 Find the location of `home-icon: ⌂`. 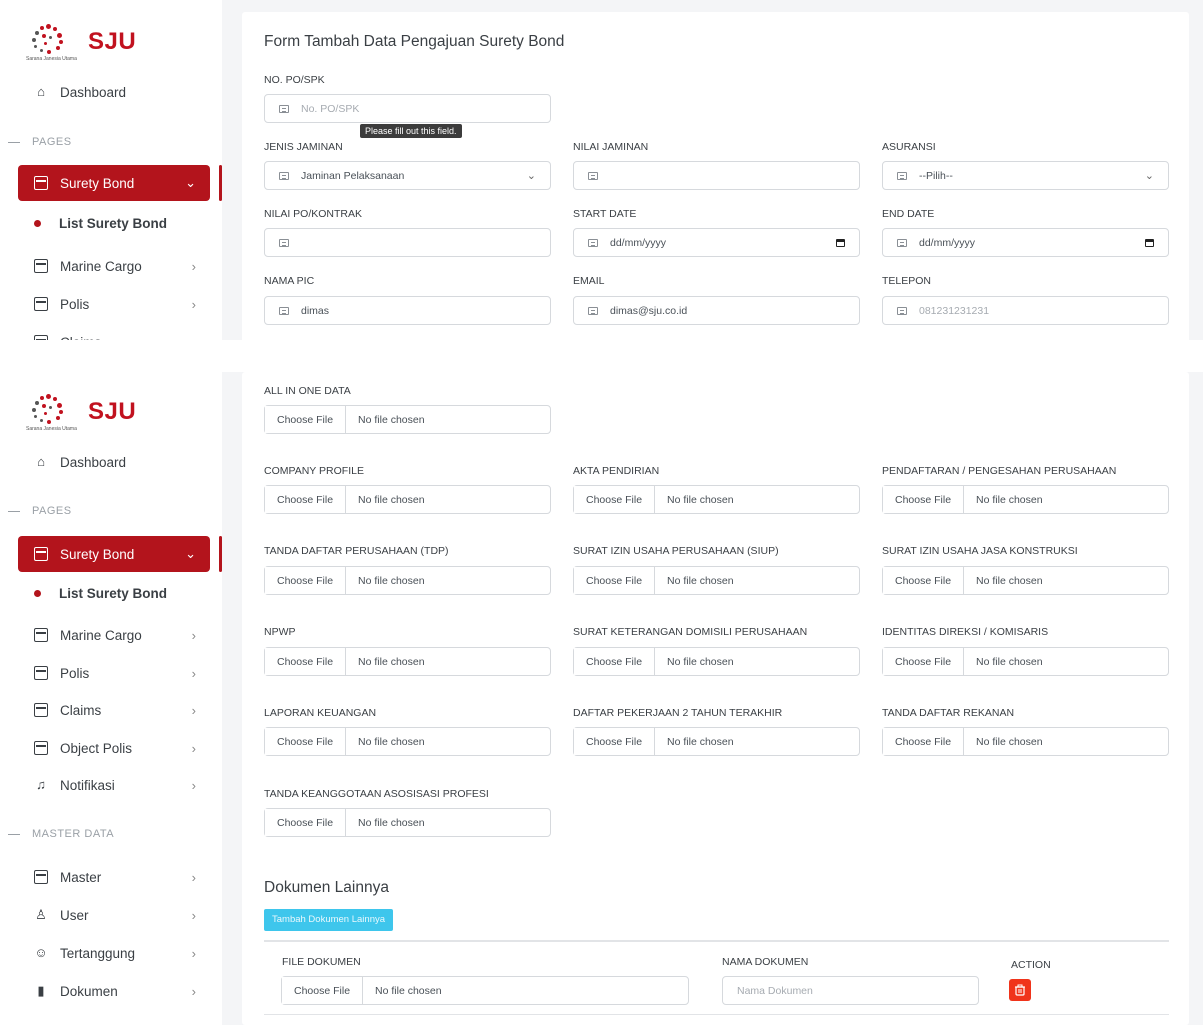

home-icon: ⌂ is located at coordinates (41, 461).